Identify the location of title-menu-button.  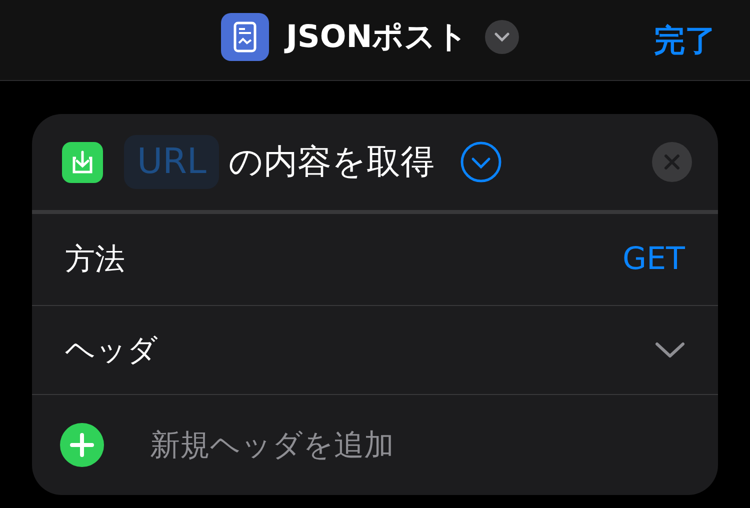
(502, 37).